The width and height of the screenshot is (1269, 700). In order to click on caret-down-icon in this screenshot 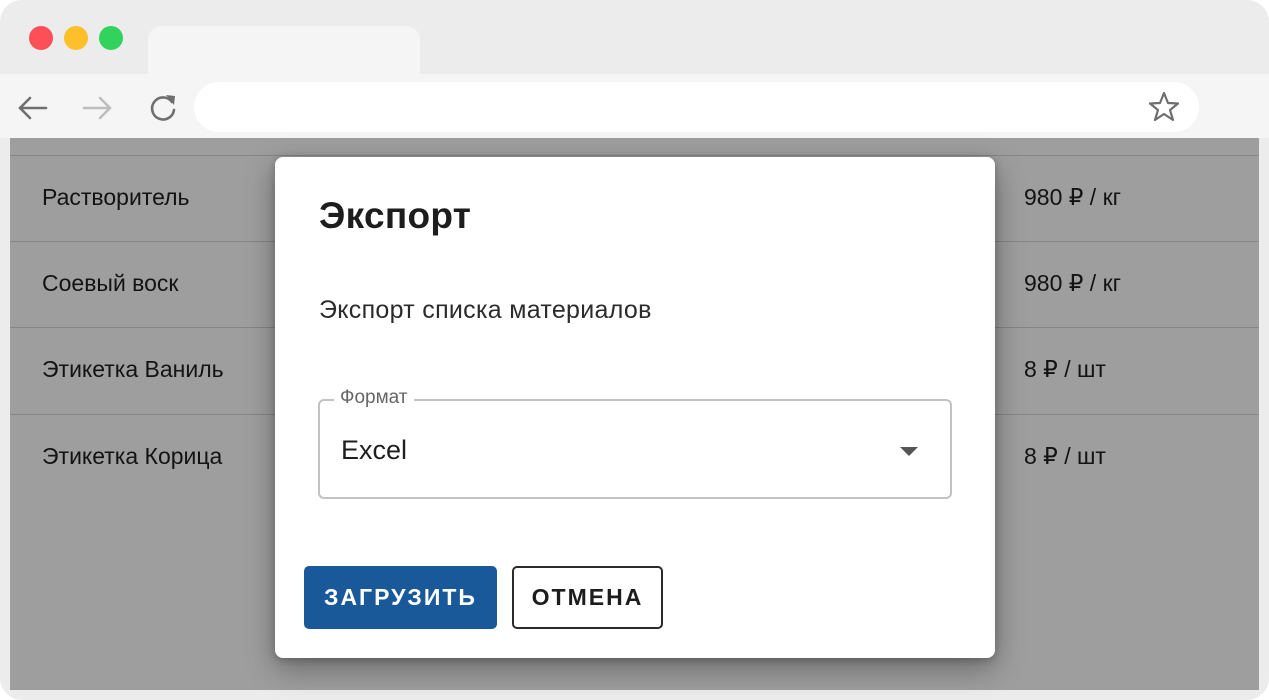, I will do `click(909, 451)`.